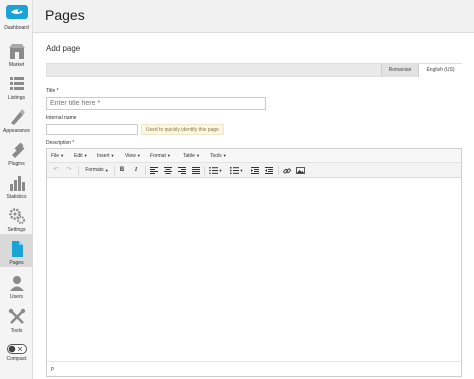 The width and height of the screenshot is (474, 379). I want to click on menu-table: Table▼, so click(191, 156).